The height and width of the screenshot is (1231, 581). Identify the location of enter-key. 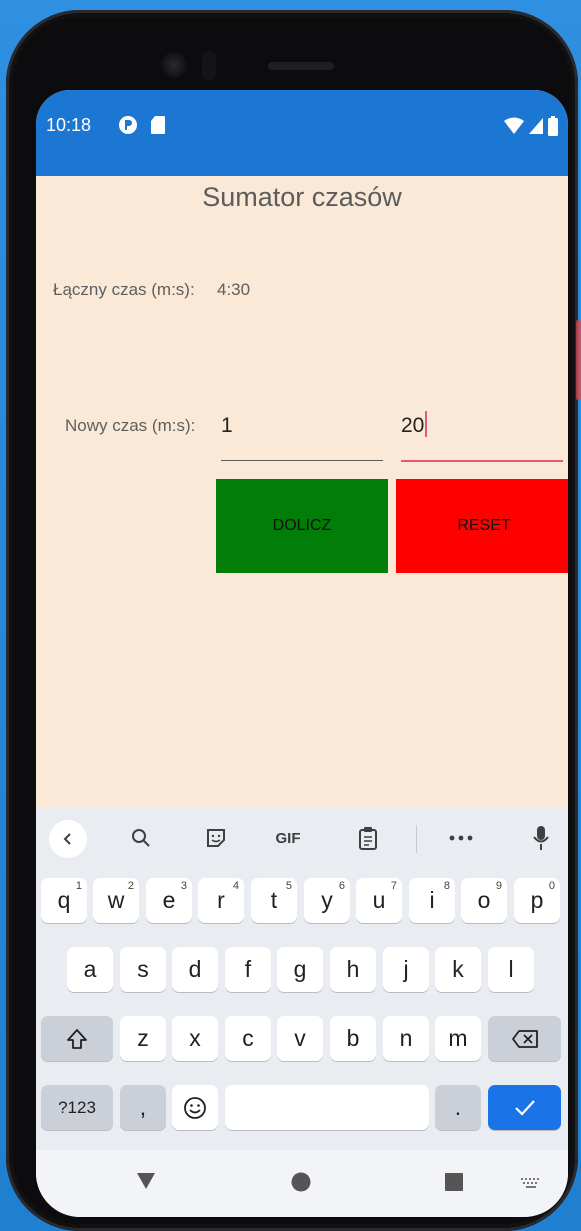
(524, 1107).